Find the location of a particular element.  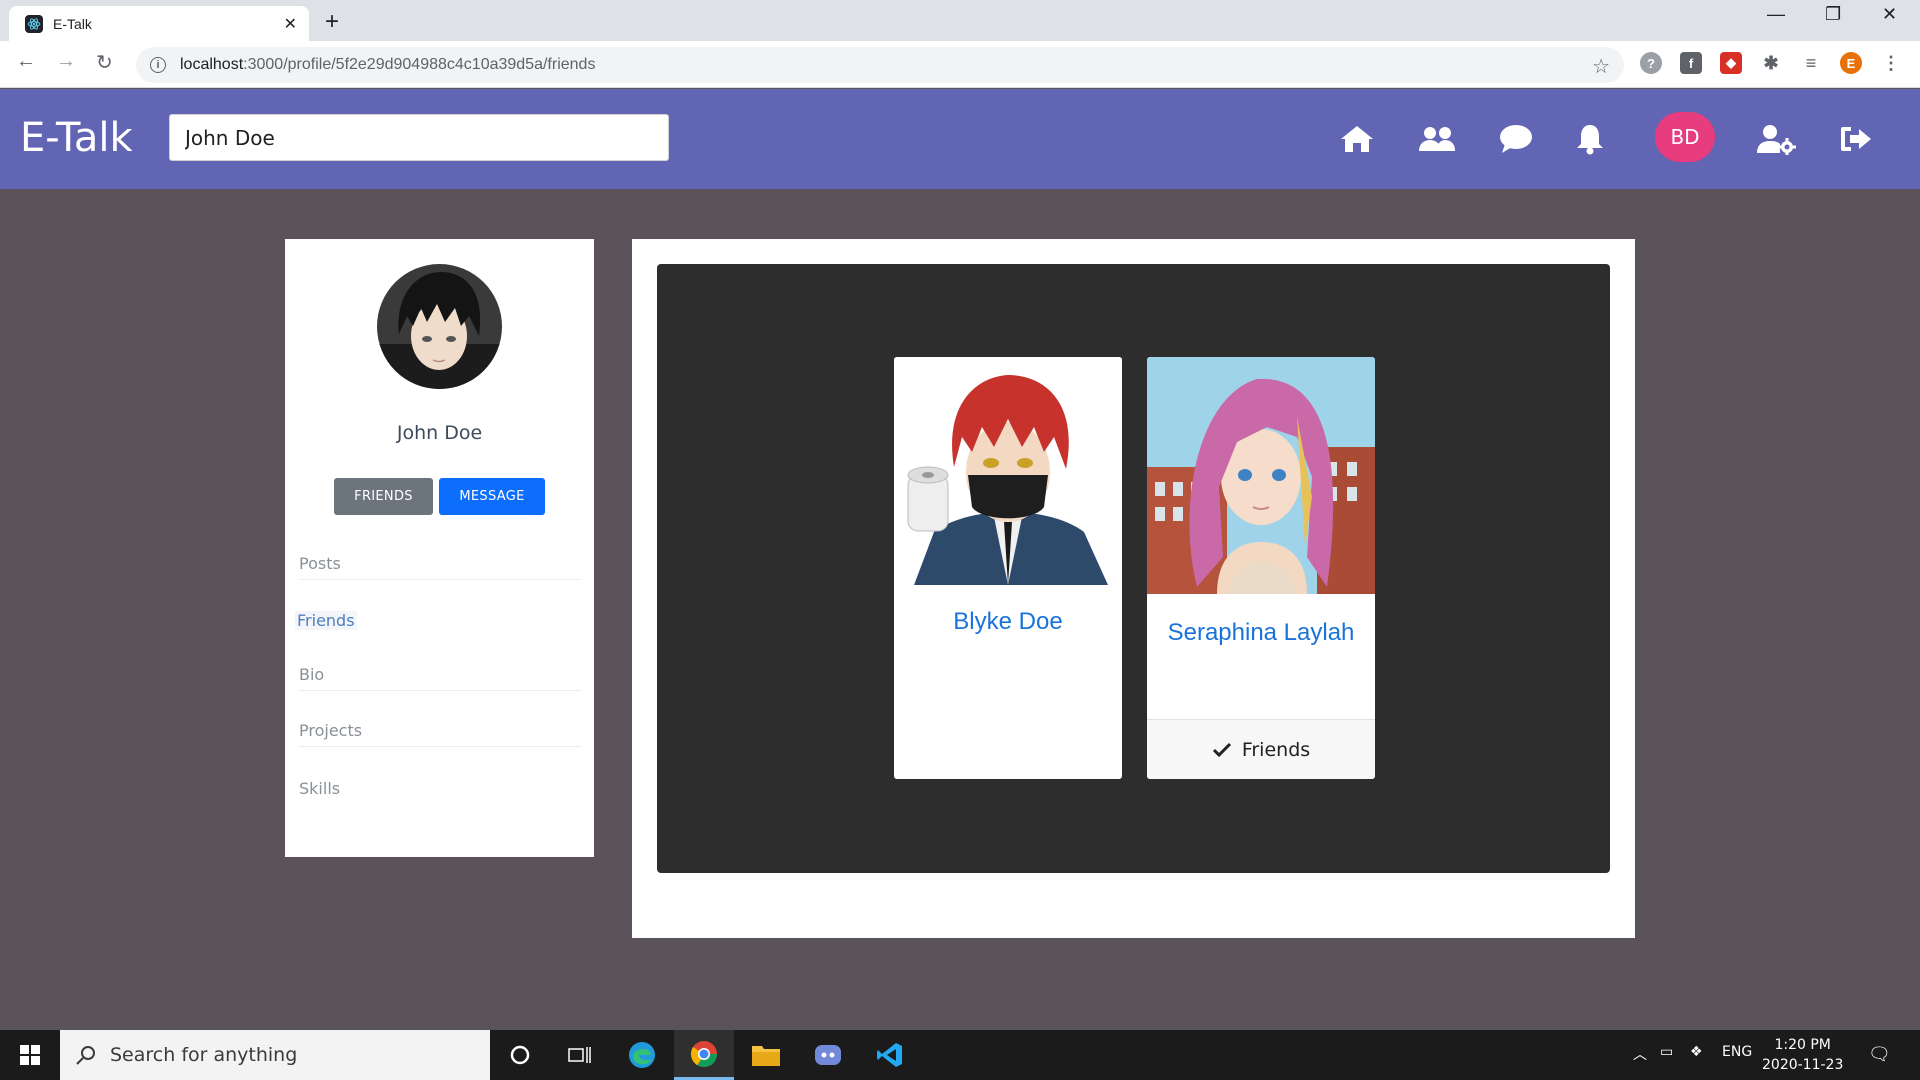

extension-shield-icon: ? is located at coordinates (1651, 63).